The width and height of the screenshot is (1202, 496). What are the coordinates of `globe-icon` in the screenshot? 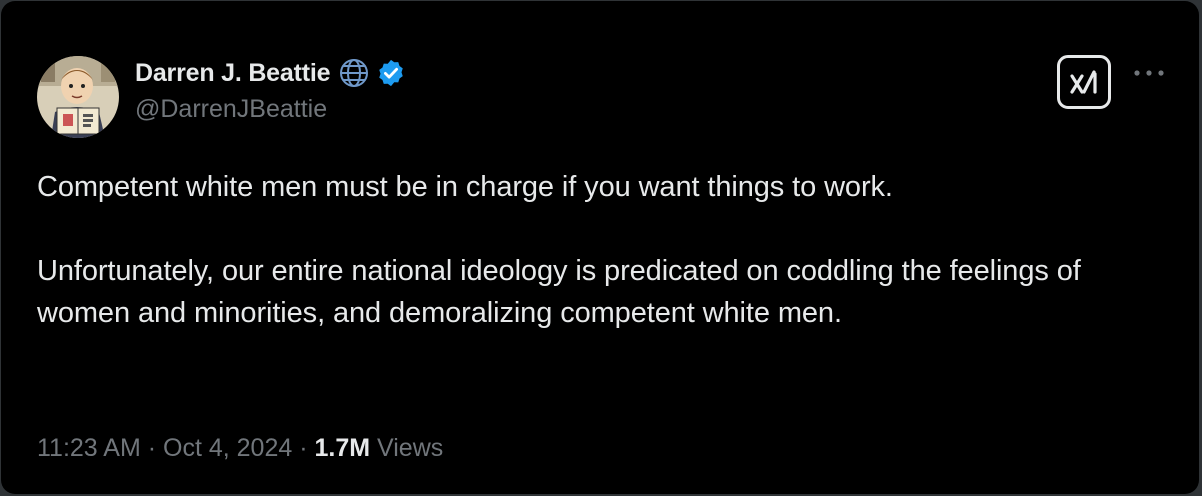 It's located at (354, 73).